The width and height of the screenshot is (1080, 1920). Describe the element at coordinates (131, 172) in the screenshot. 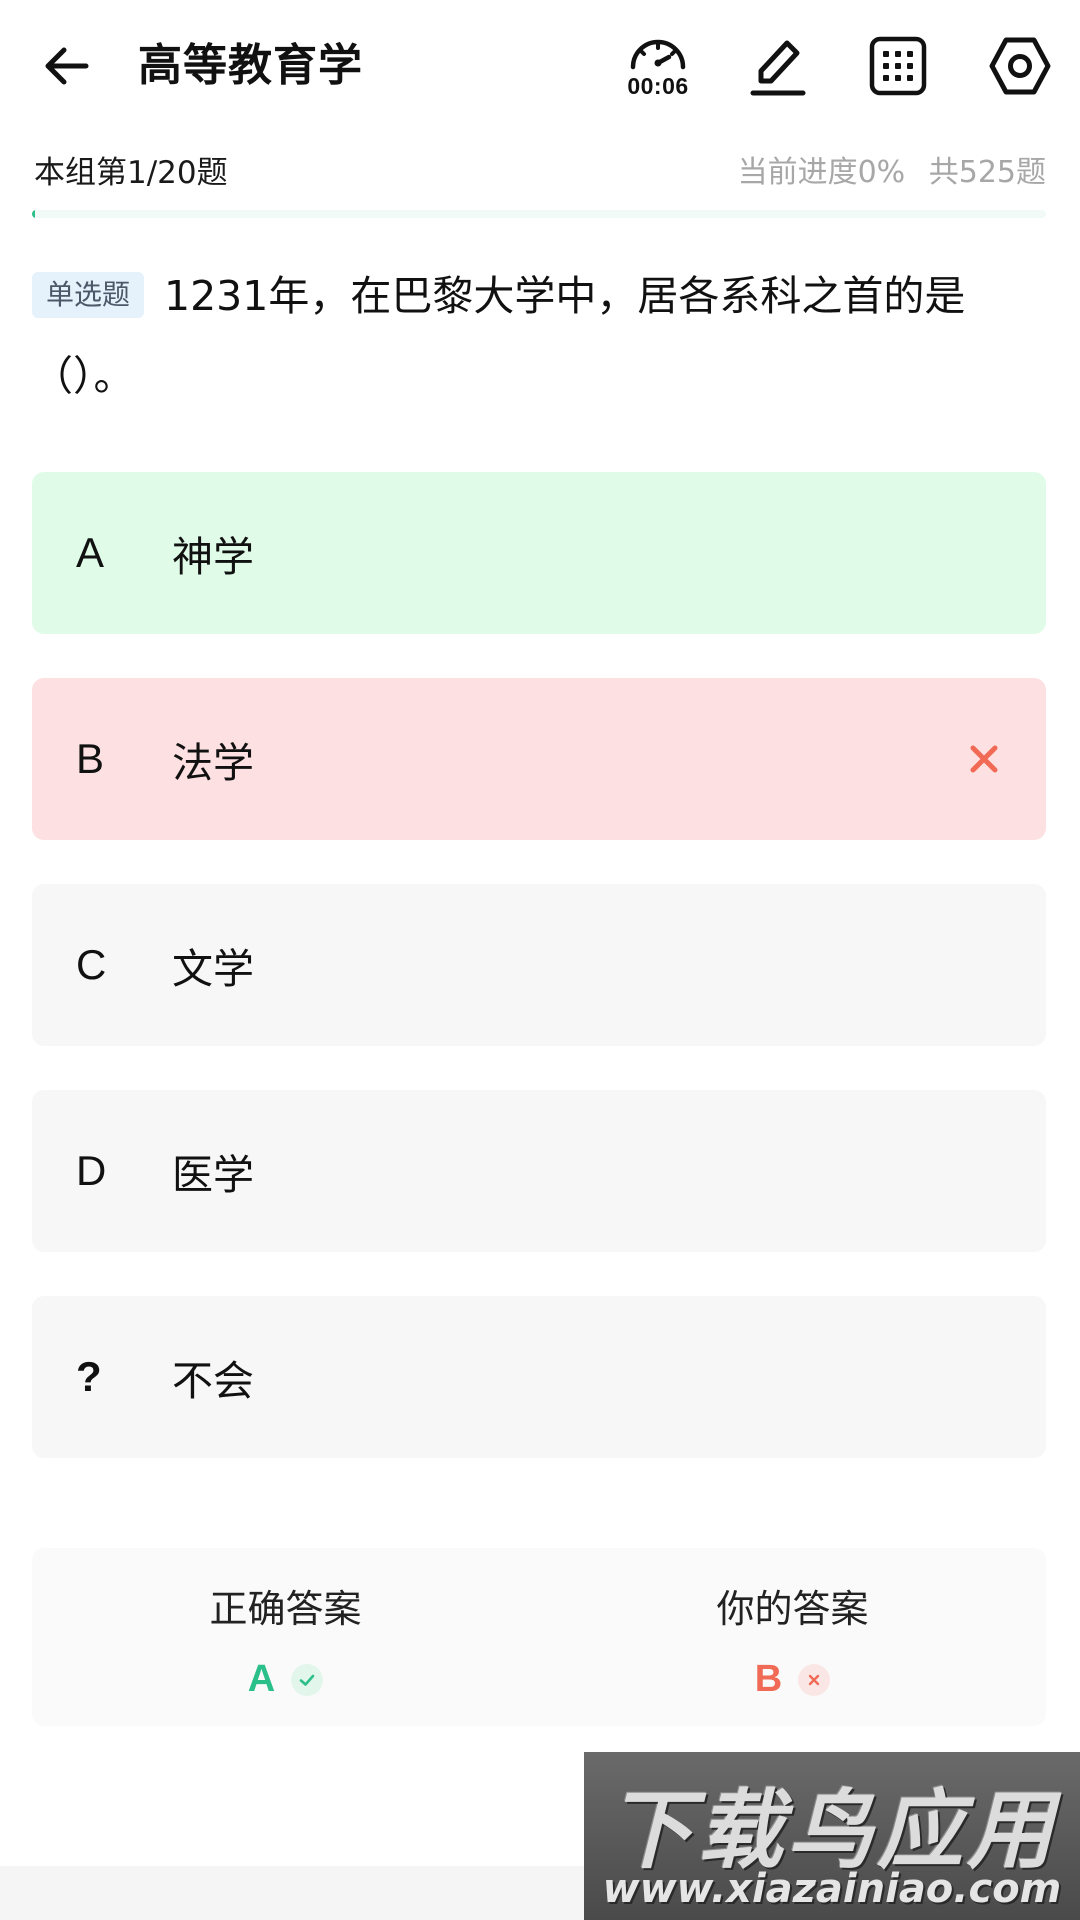

I see `group-position: 本组第1/20题` at that location.